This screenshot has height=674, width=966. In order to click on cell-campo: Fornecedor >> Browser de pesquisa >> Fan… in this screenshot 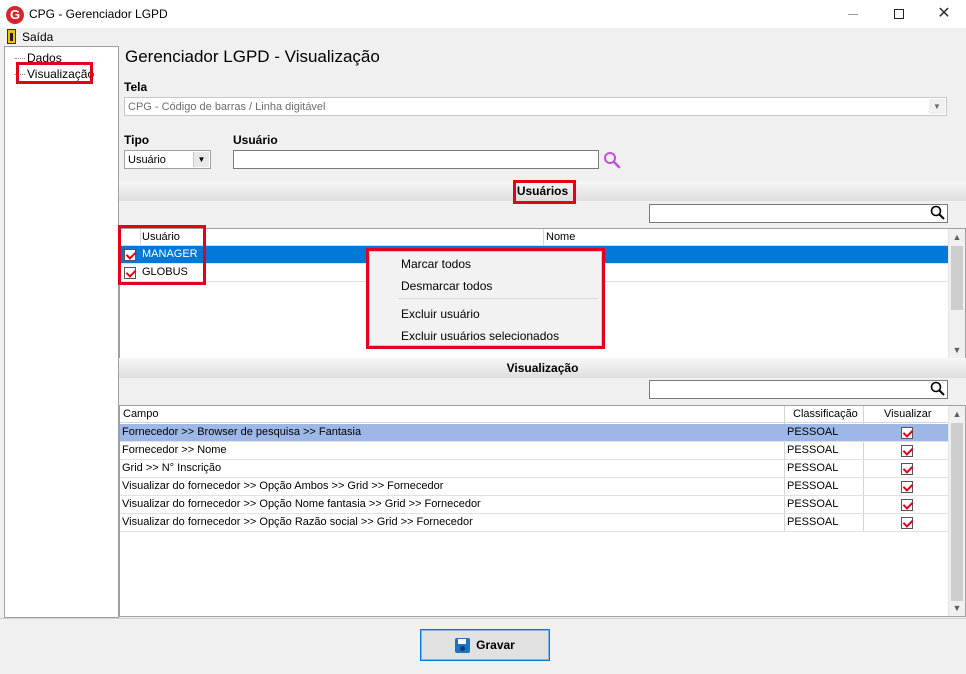, I will do `click(242, 432)`.